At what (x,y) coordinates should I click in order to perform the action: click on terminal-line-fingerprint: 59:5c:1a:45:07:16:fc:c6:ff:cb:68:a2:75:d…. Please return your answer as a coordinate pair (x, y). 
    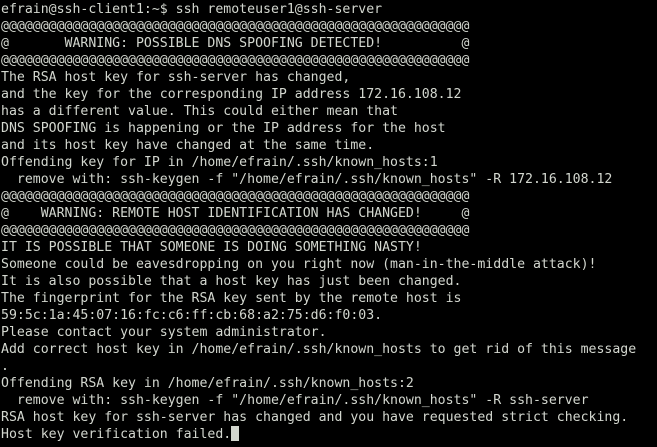
    Looking at the image, I should click on (192, 315).